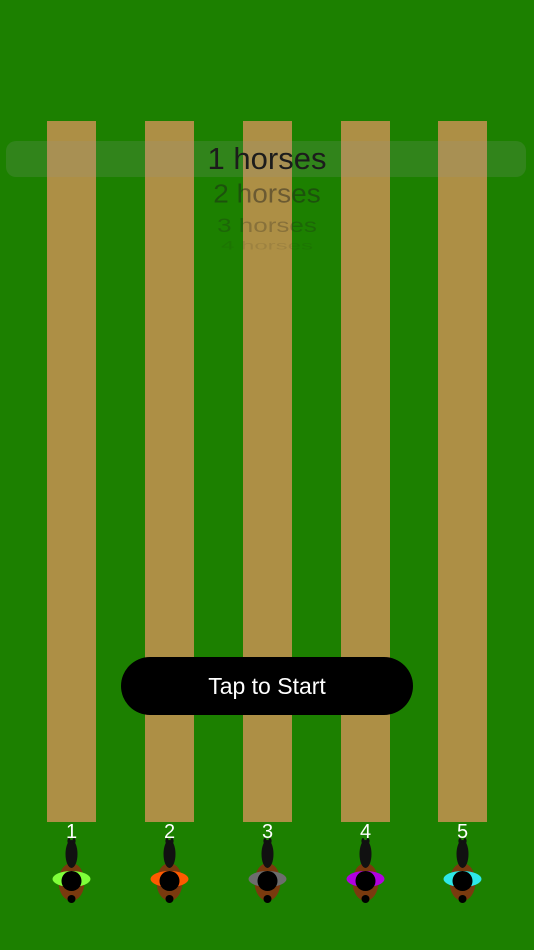  I want to click on tap-to-start-button: Tap to Start, so click(267, 686).